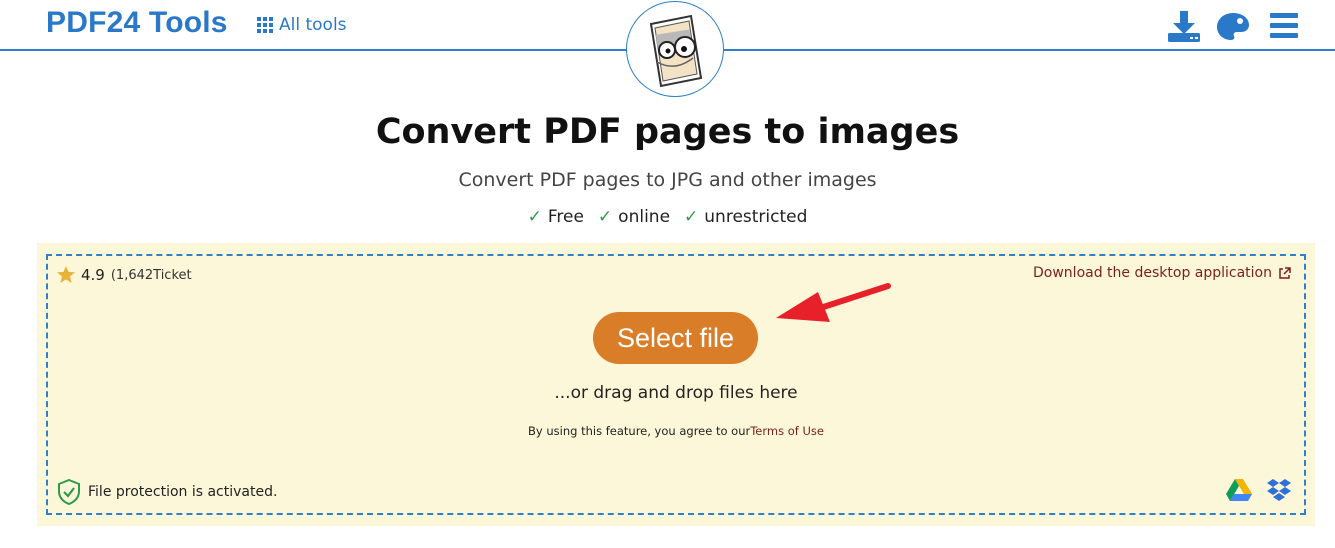 The width and height of the screenshot is (1335, 548). I want to click on all-tools-link: All tools, so click(302, 25).